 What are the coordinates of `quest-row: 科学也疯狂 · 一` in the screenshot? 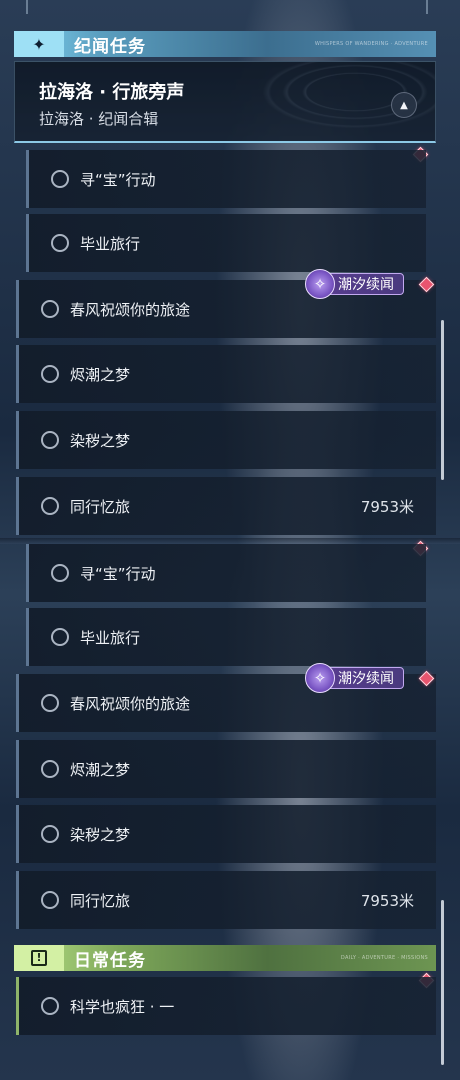 It's located at (226, 1006).